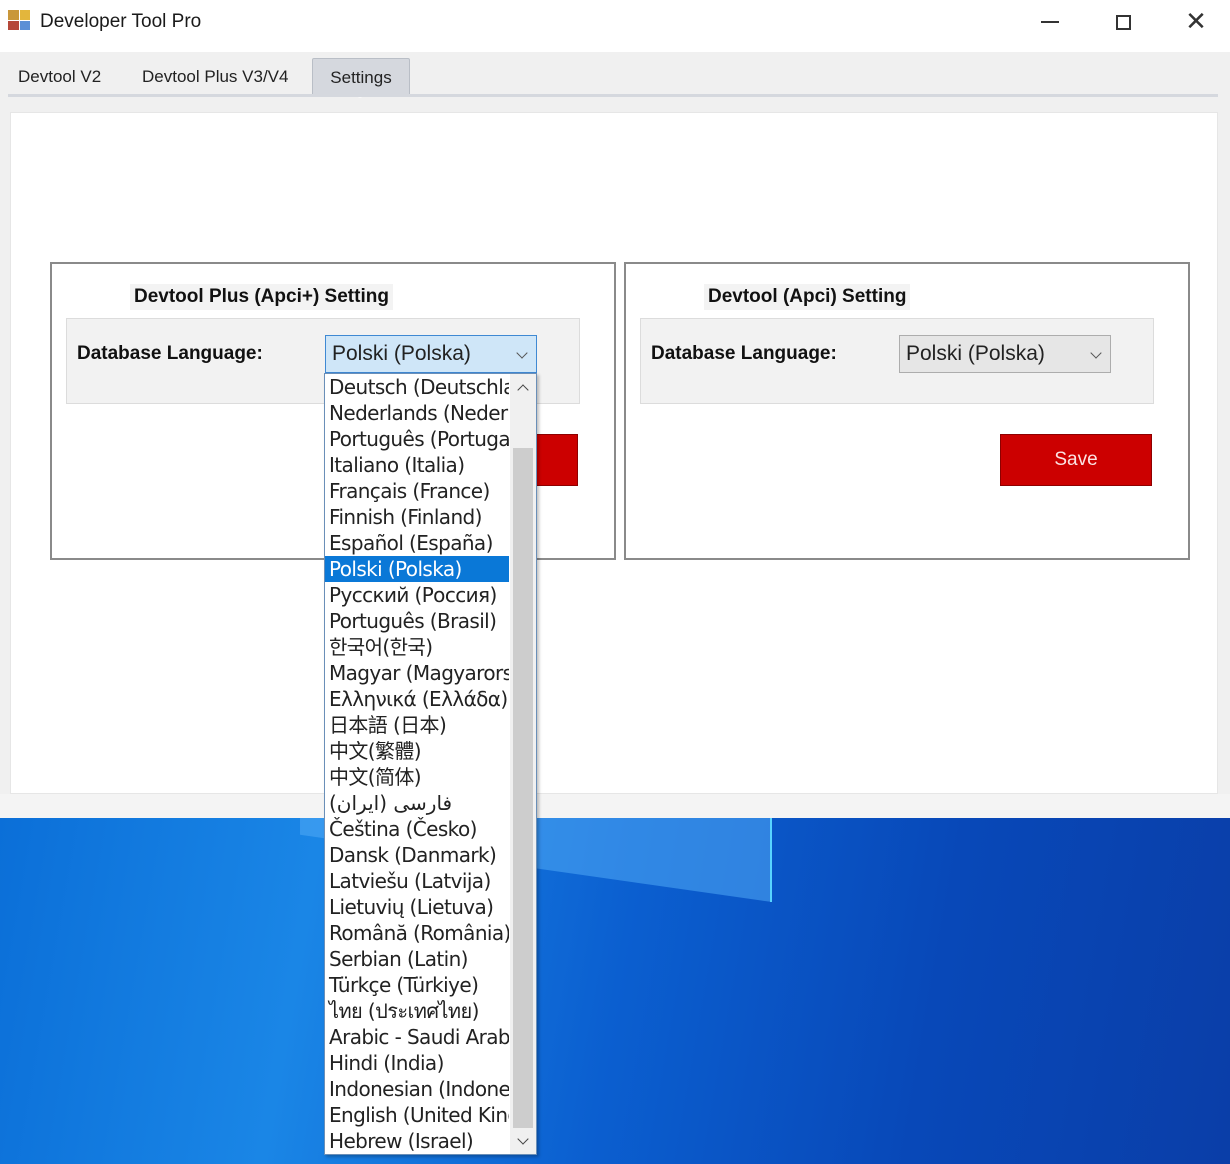 The width and height of the screenshot is (1230, 1164). Describe the element at coordinates (417, 777) in the screenshot. I see `dropdown-option: 中文(简体)` at that location.